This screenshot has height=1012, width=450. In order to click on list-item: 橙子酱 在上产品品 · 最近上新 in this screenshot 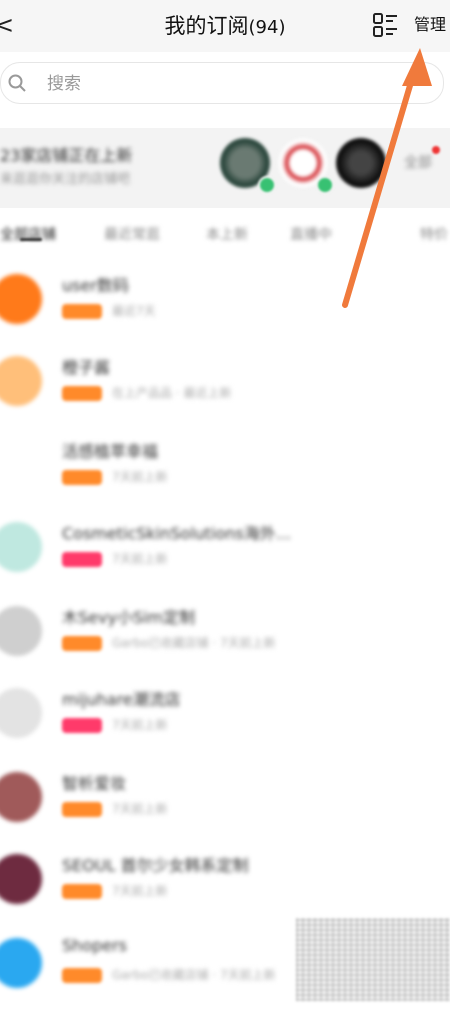, I will do `click(225, 389)`.